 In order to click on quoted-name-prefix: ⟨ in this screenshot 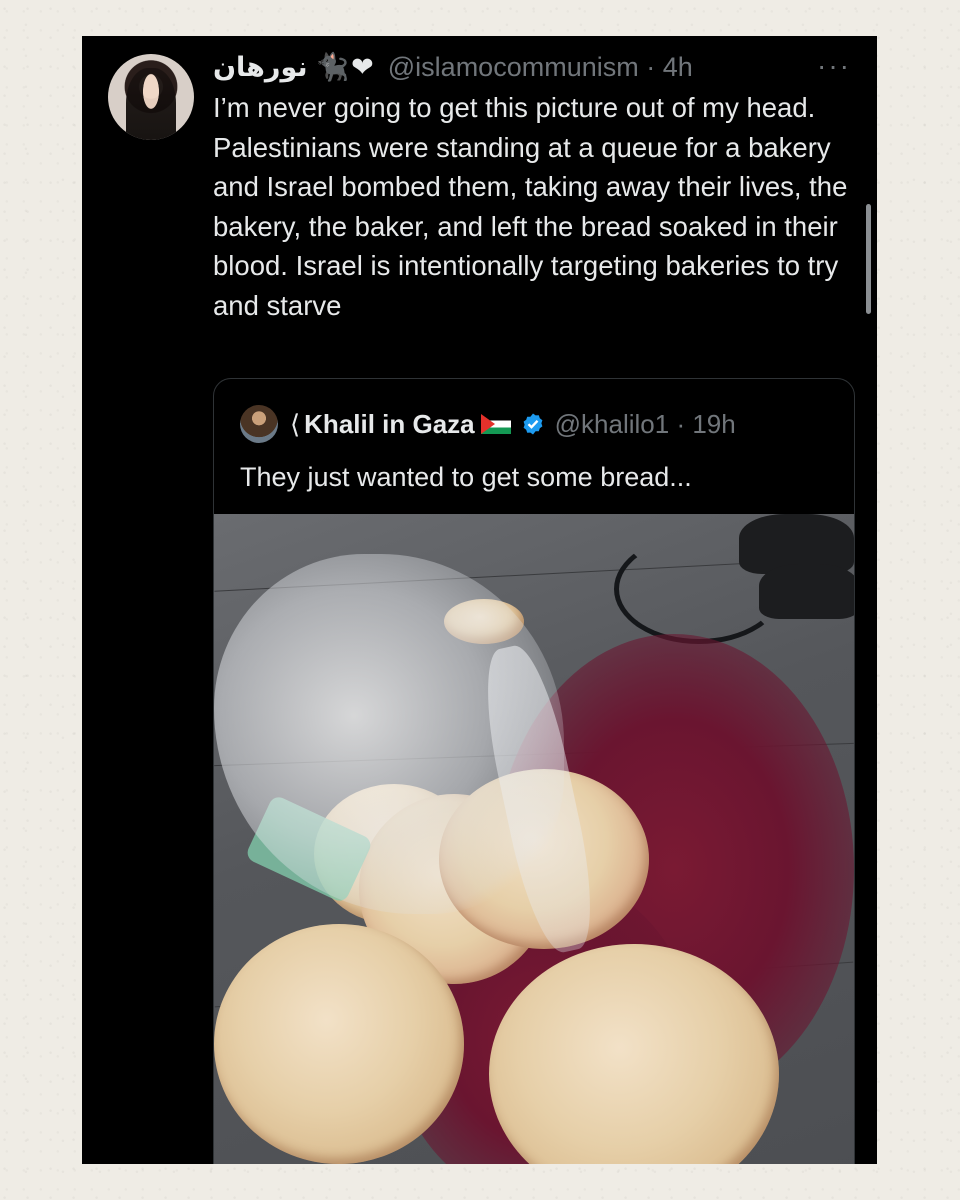, I will do `click(295, 423)`.